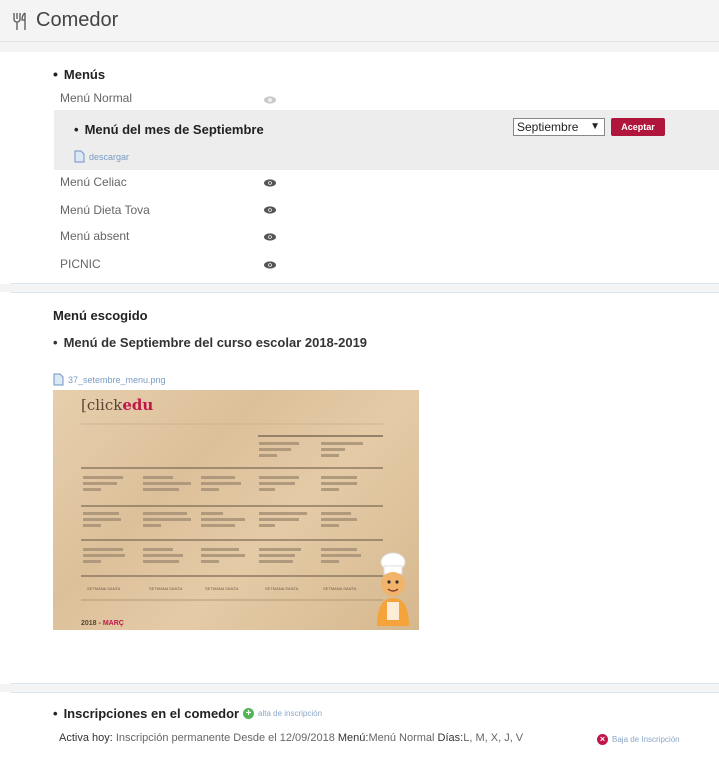  What do you see at coordinates (646, 739) in the screenshot?
I see `remove-inscription-label: Baja de Inscripción` at bounding box center [646, 739].